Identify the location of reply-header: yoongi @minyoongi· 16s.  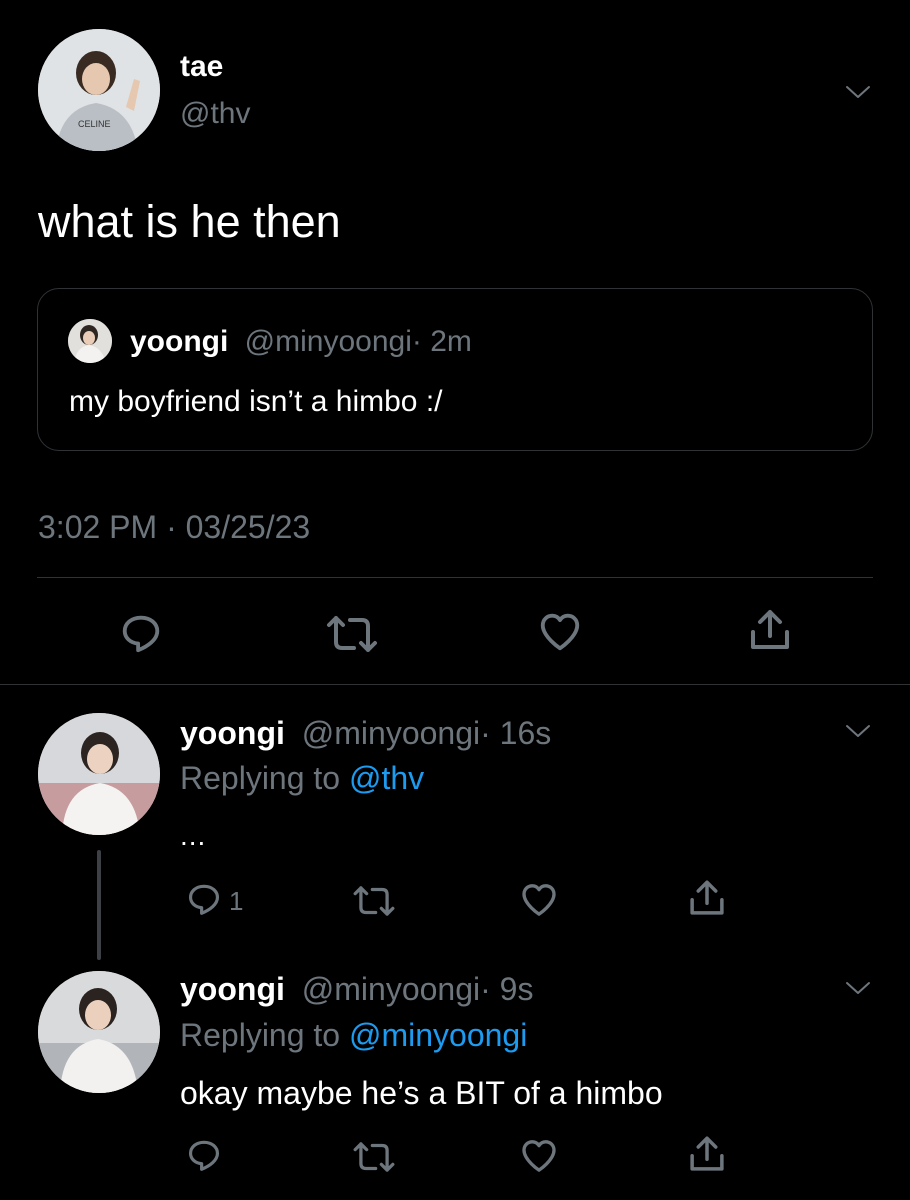
(365, 733).